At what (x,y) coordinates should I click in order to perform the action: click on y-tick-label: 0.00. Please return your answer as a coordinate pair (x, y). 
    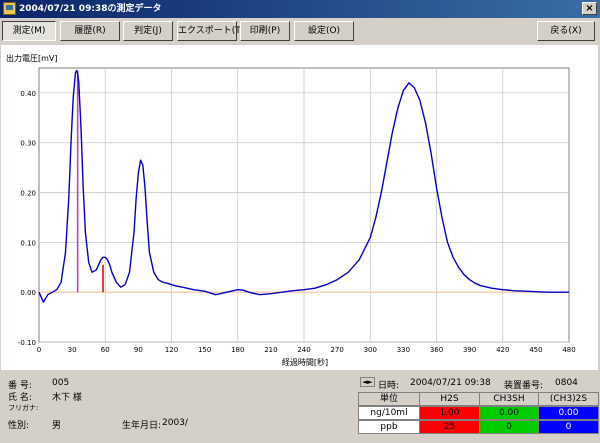
    Looking at the image, I should click on (28, 293).